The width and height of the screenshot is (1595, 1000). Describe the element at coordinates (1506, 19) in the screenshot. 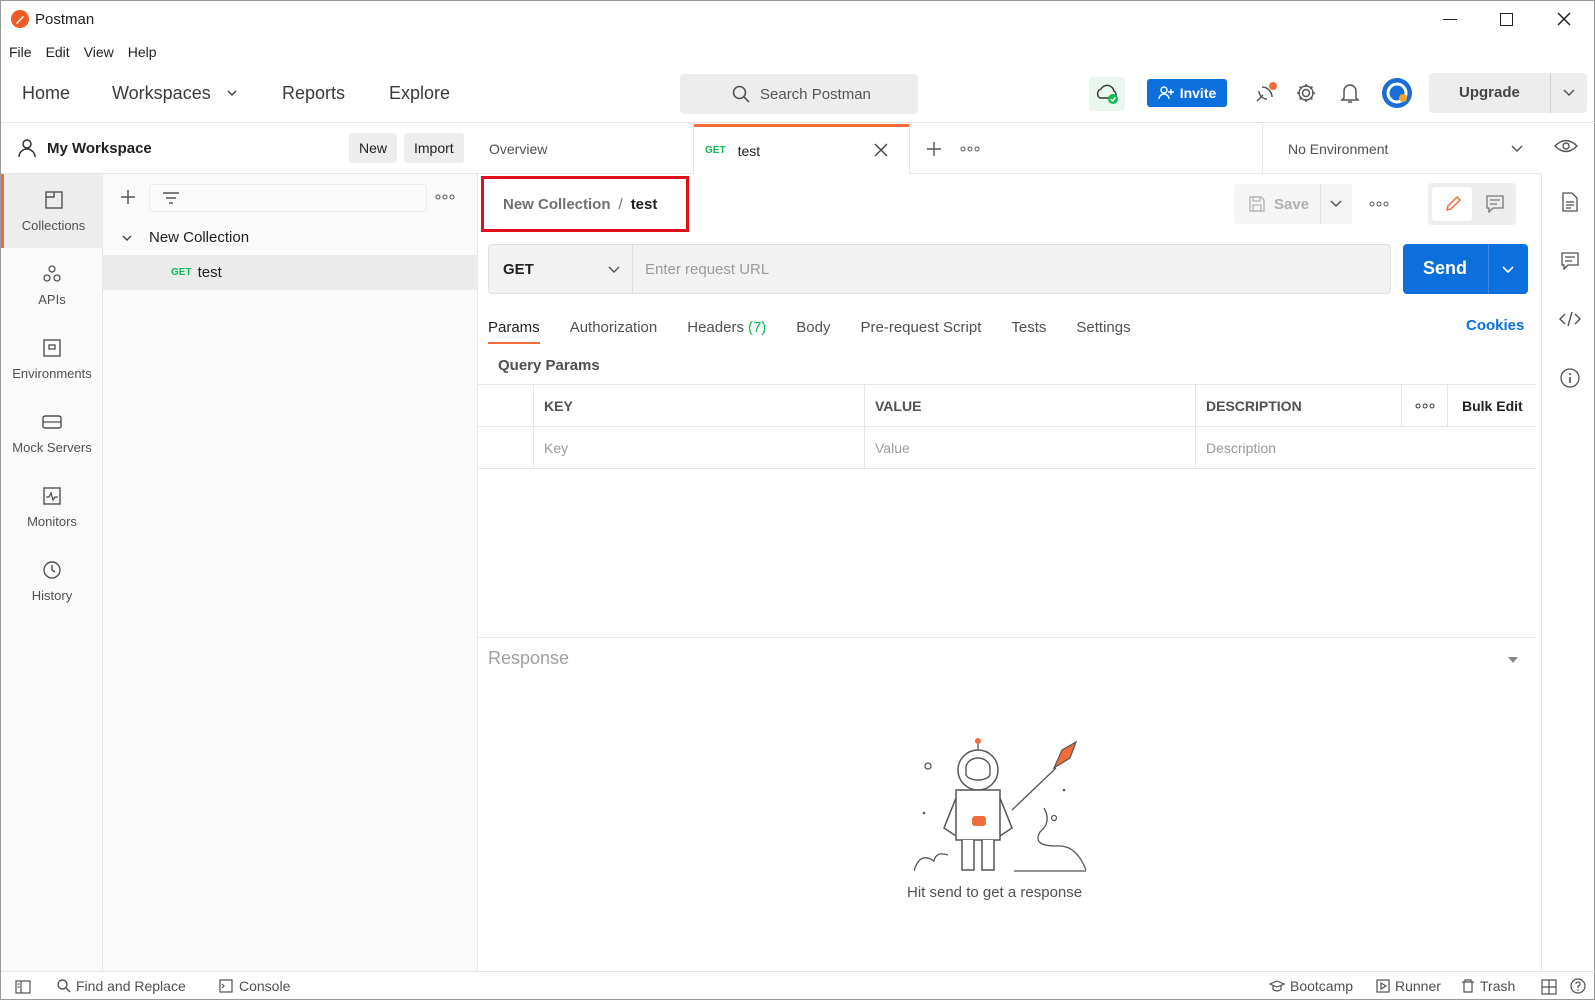

I see `maximize-icon` at that location.